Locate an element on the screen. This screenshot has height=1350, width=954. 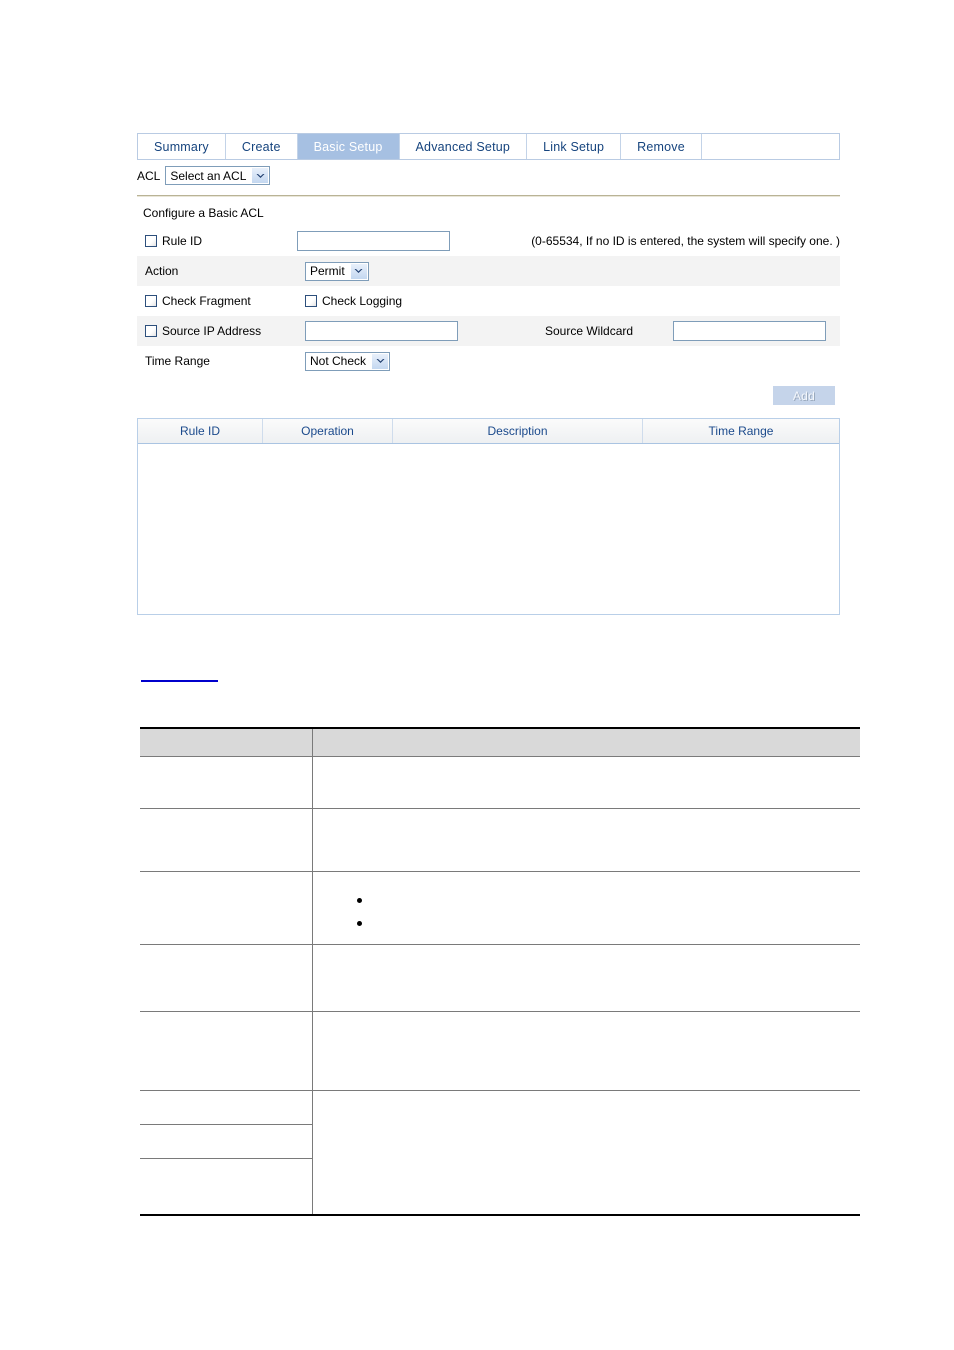
tab-remove: Remove is located at coordinates (661, 146).